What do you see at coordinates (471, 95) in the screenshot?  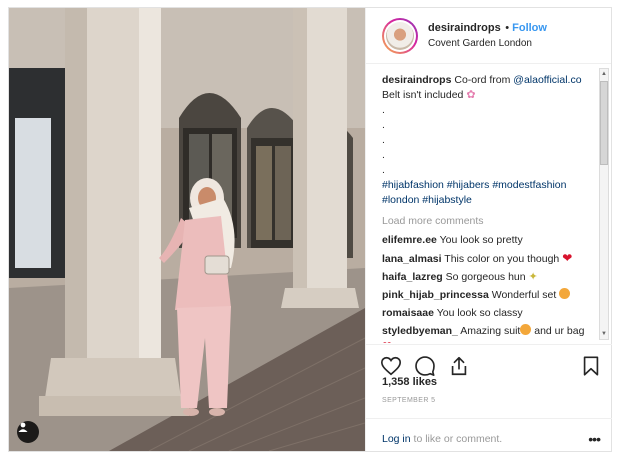 I see `flower-emoji-icon: ✿` at bounding box center [471, 95].